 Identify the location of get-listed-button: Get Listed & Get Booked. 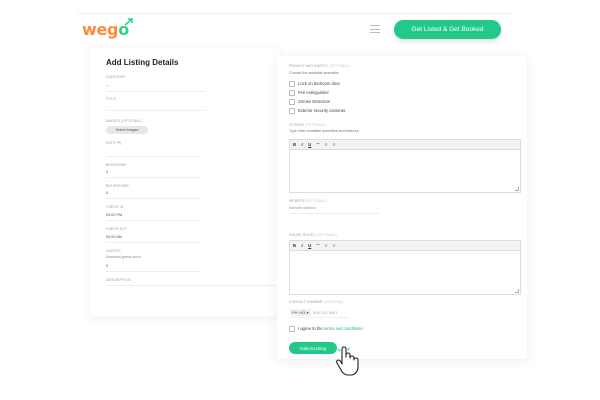
(447, 29).